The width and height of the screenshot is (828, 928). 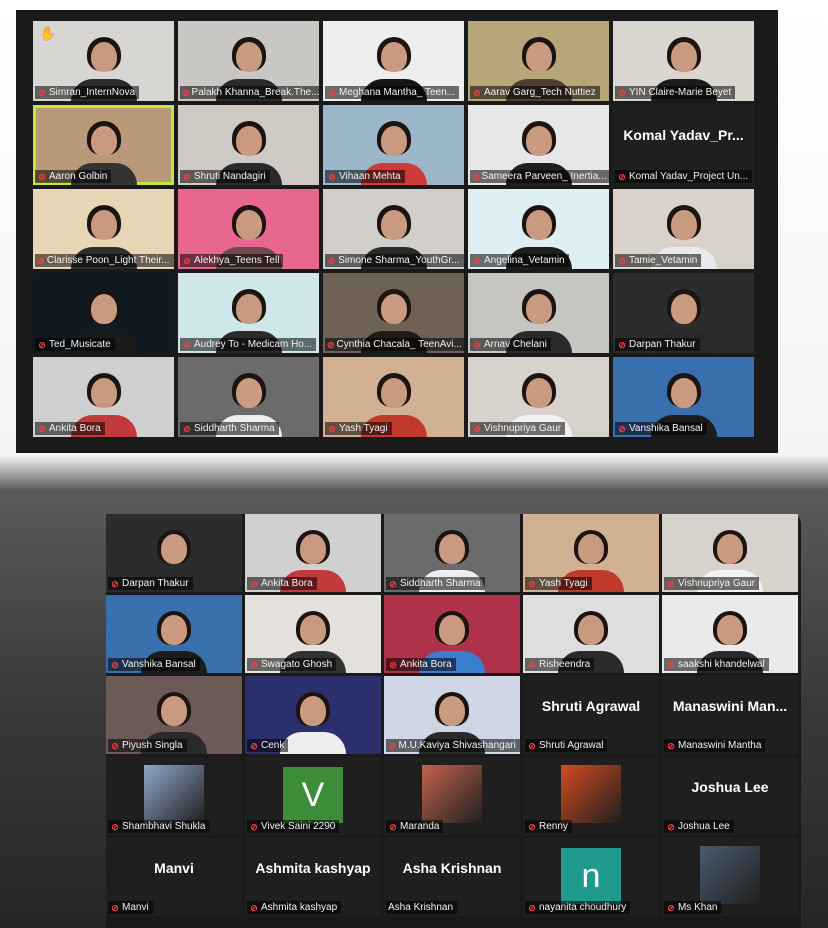 What do you see at coordinates (663, 260) in the screenshot?
I see `participant-name-text: Tamie_Vetamin` at bounding box center [663, 260].